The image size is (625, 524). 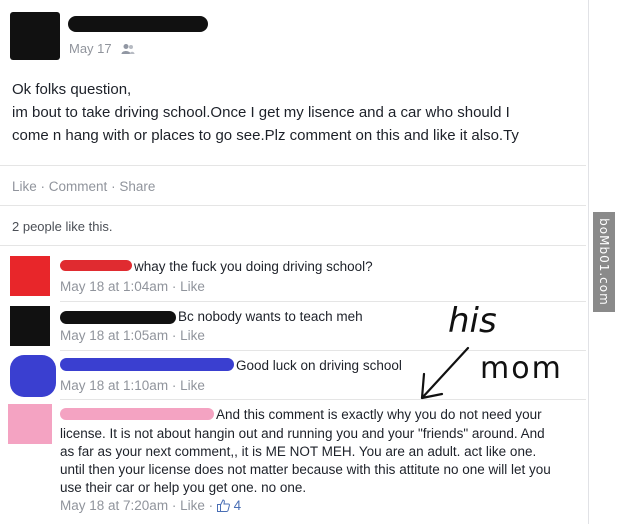 I want to click on post-actions: Like · Comment · Share, so click(x=83, y=186).